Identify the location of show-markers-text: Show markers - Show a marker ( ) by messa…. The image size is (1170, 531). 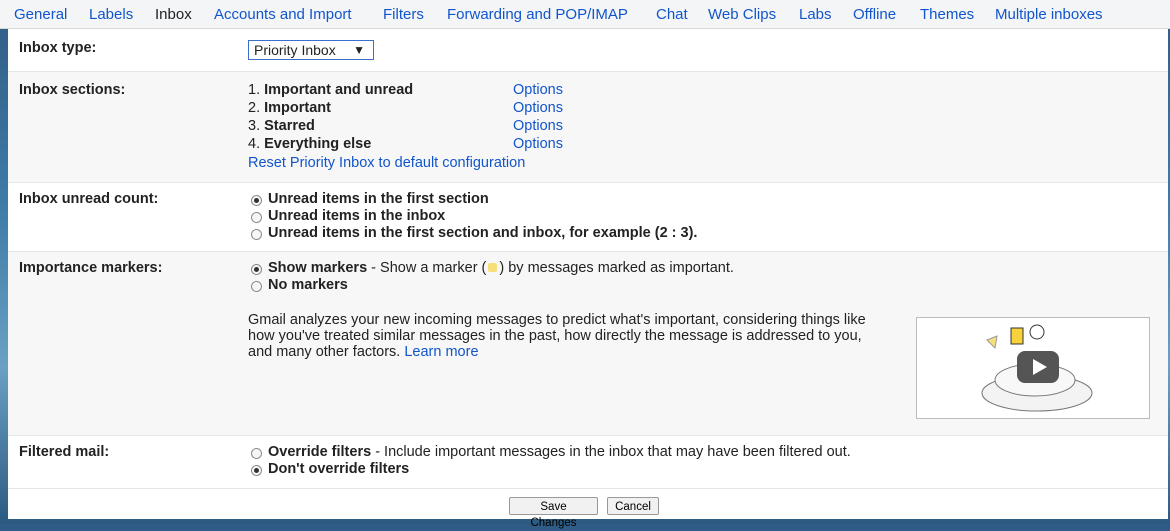
(501, 268).